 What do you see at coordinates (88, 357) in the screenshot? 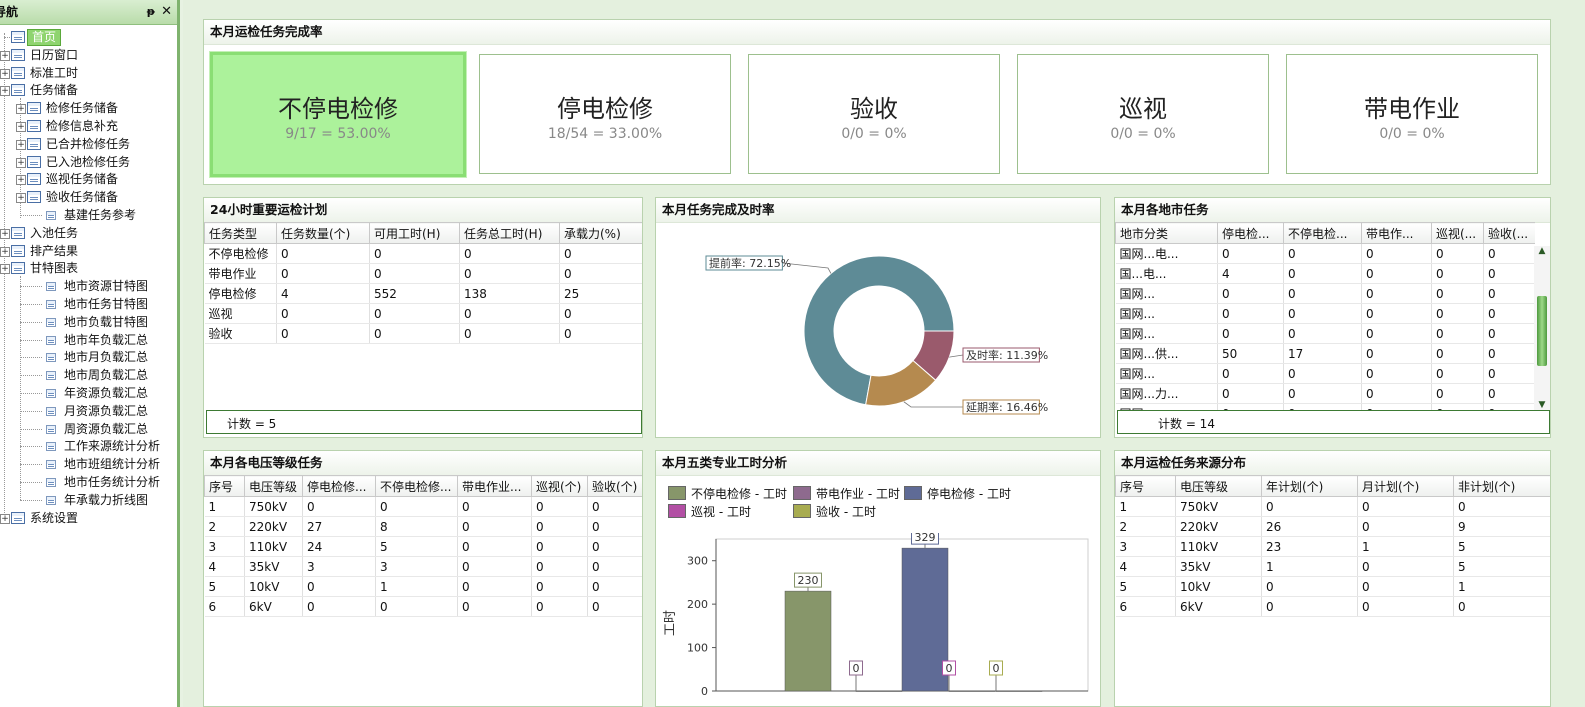
I see `nav-item-city-monthly-load: 地市月负载汇总` at bounding box center [88, 357].